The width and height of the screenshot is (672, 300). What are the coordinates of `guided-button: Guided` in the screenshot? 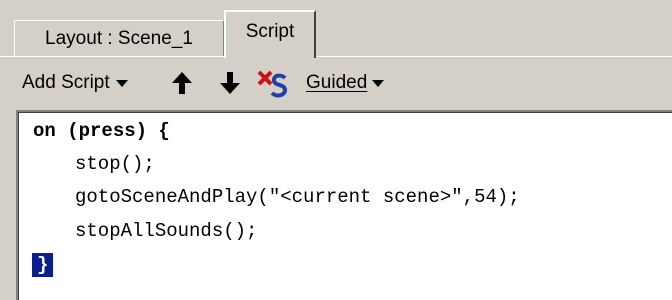 It's located at (345, 83).